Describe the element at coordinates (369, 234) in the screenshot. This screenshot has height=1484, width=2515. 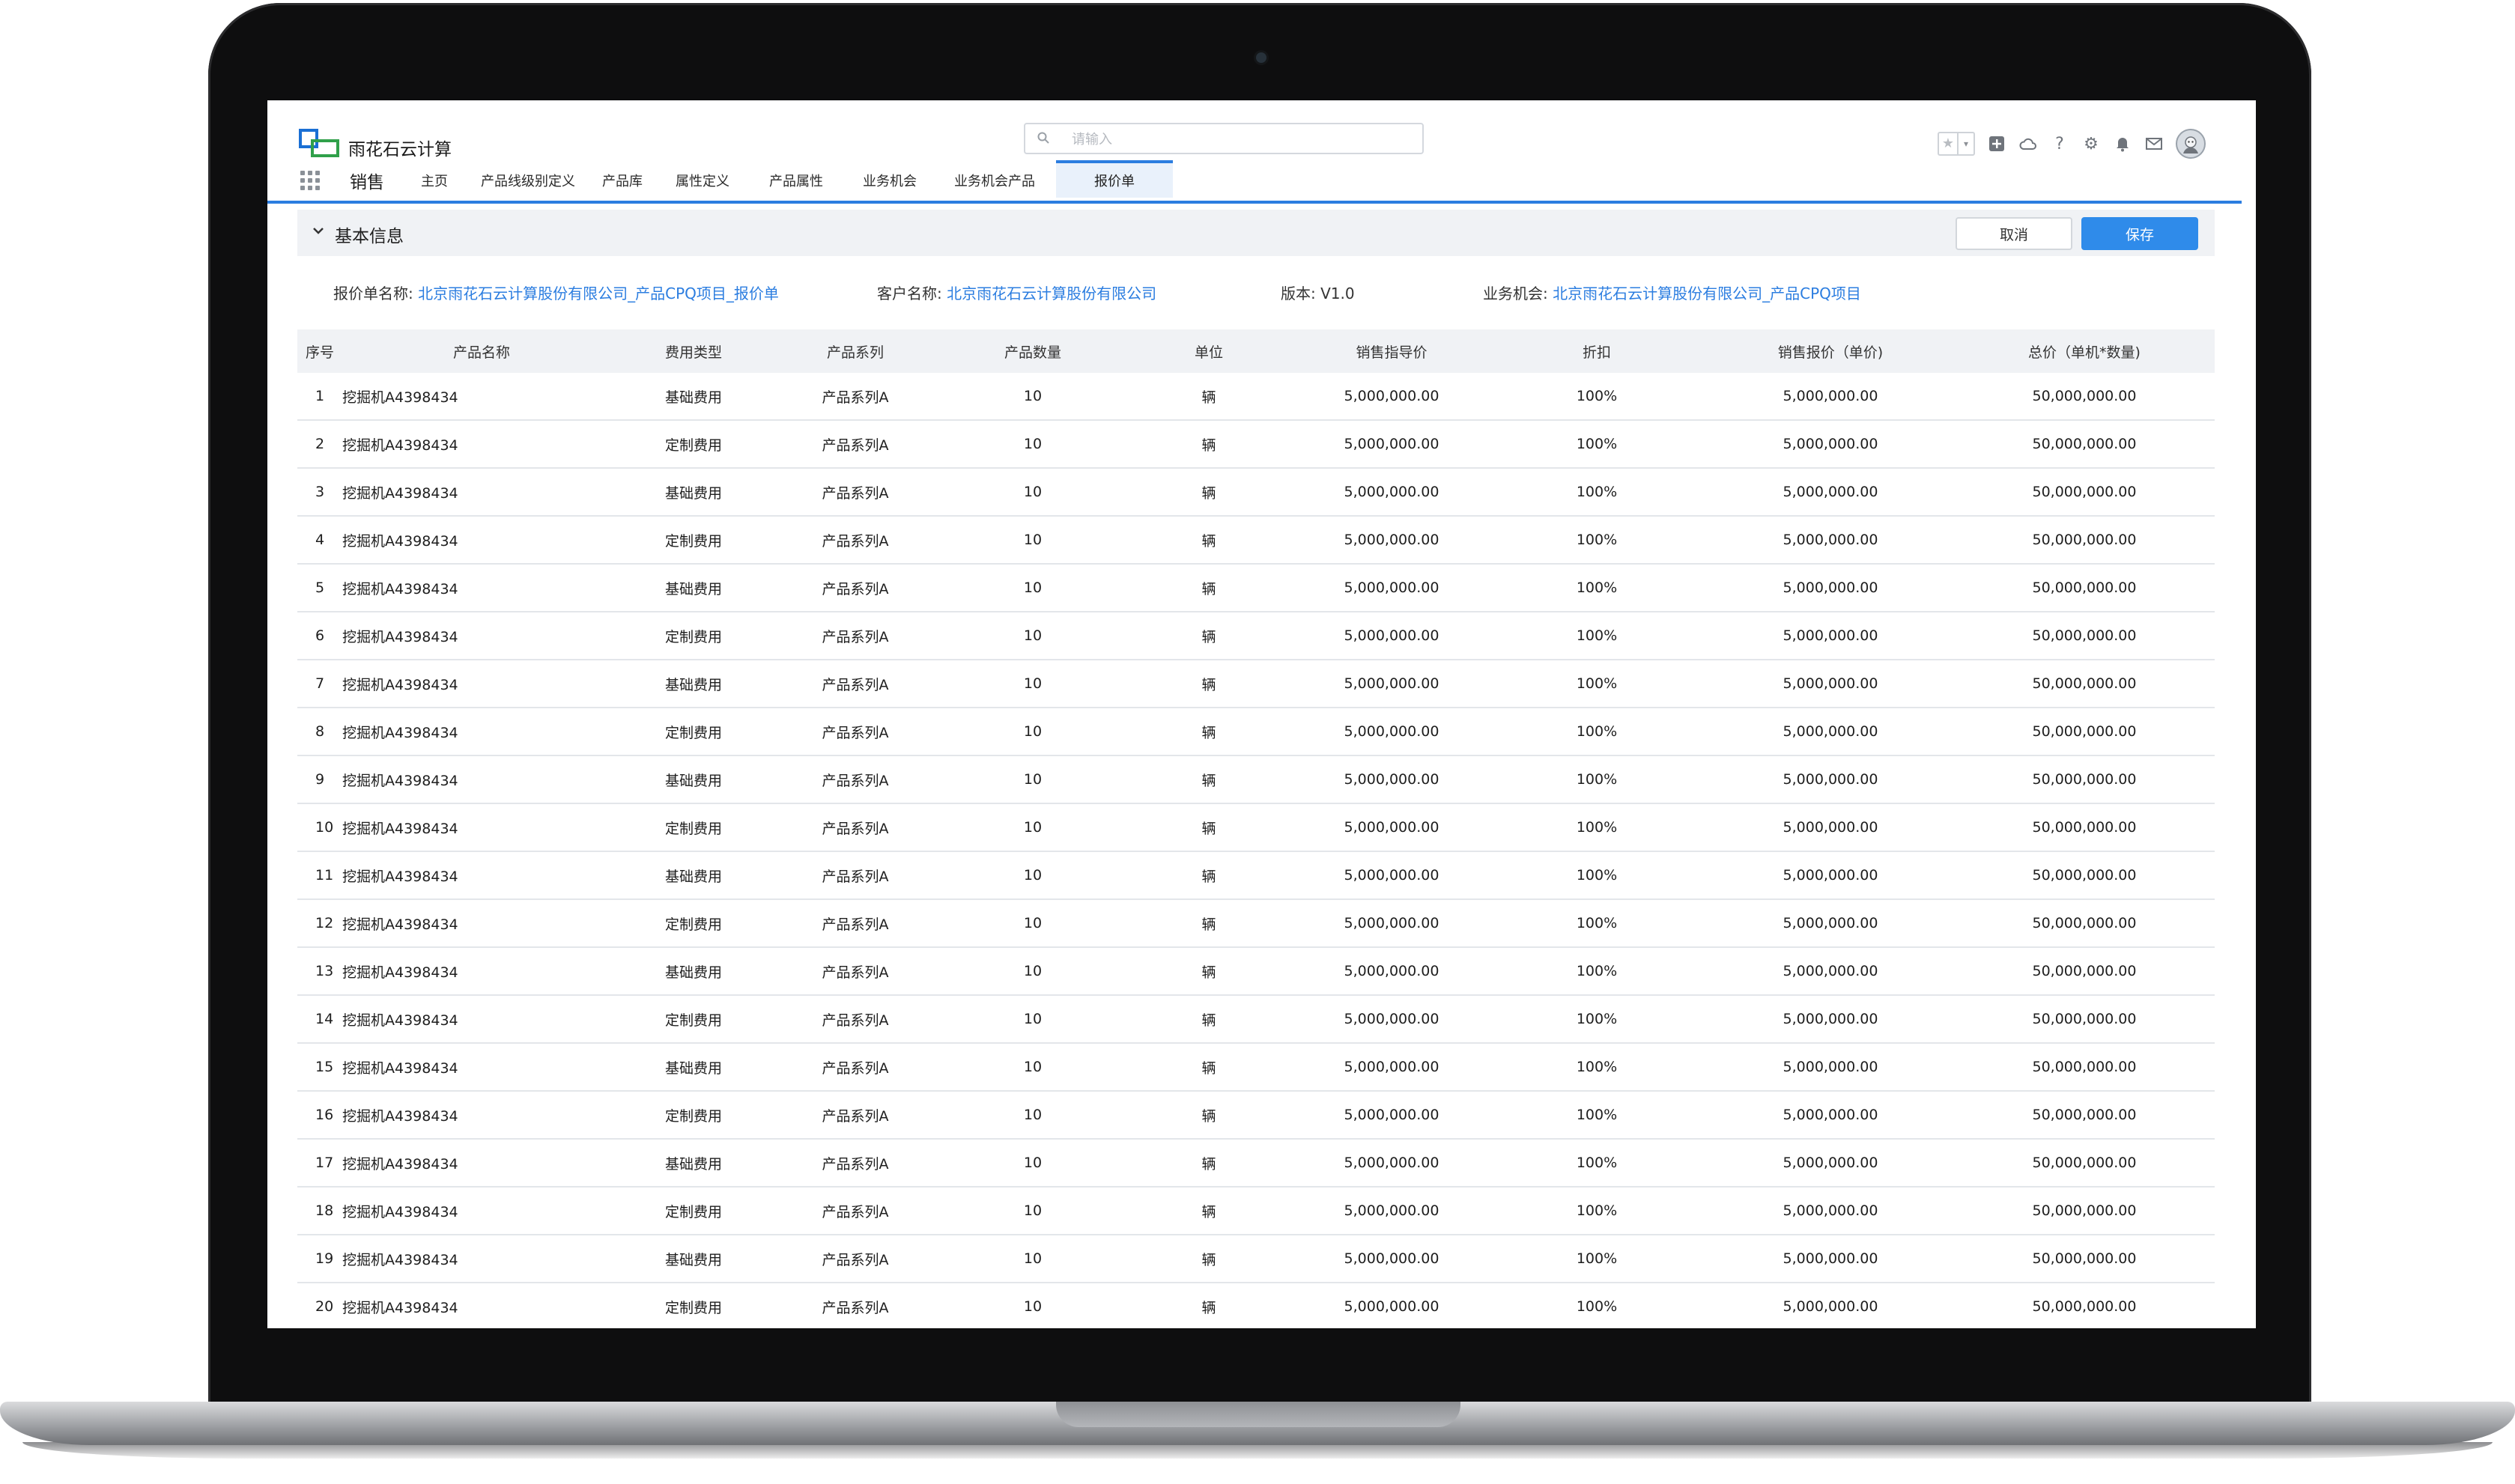
I see `section-title: 基本信息` at that location.